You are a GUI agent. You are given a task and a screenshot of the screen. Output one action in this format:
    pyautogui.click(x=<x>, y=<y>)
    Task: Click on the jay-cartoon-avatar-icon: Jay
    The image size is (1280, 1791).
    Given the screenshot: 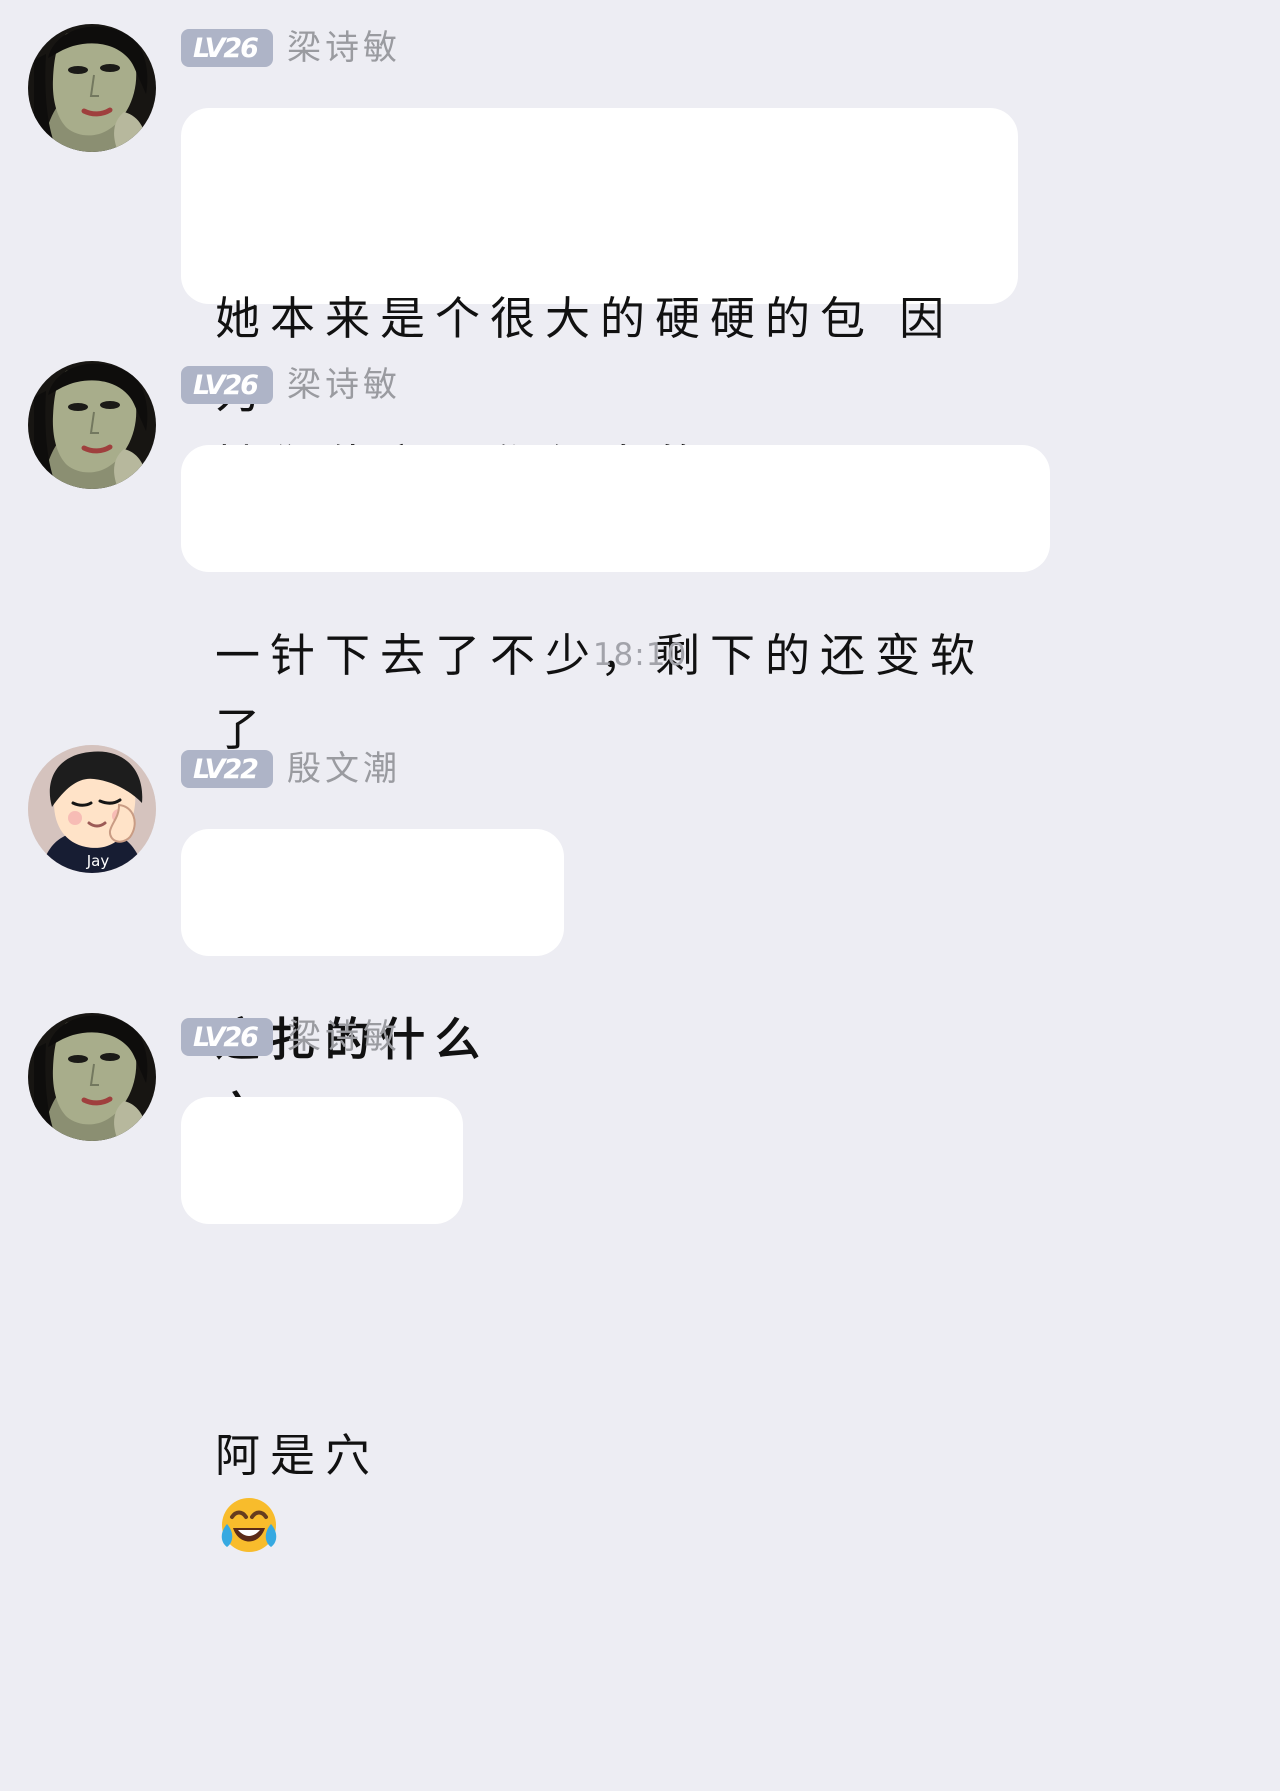 What is the action you would take?
    pyautogui.click(x=92, y=809)
    